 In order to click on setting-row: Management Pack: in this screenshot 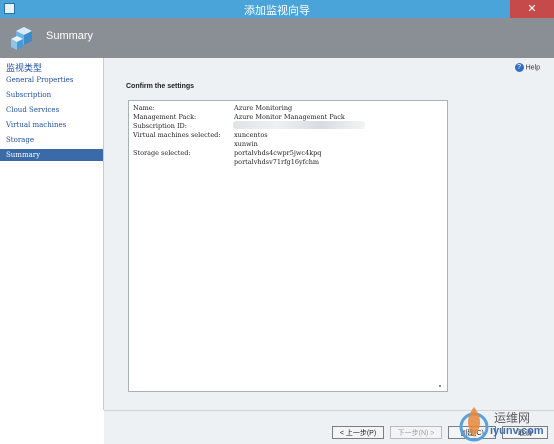, I will do `click(184, 117)`.